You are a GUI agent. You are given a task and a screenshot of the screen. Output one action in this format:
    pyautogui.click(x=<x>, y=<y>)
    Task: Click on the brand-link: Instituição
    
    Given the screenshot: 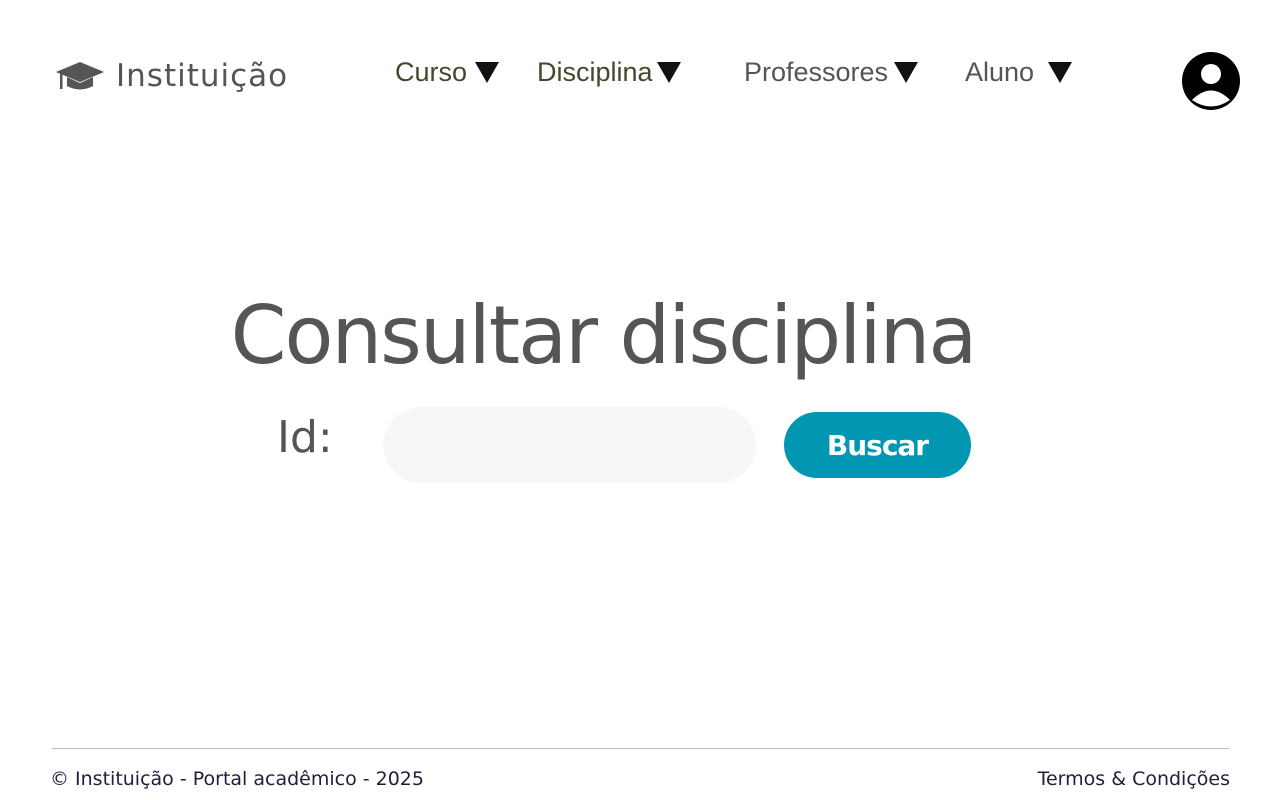 What is the action you would take?
    pyautogui.click(x=171, y=76)
    